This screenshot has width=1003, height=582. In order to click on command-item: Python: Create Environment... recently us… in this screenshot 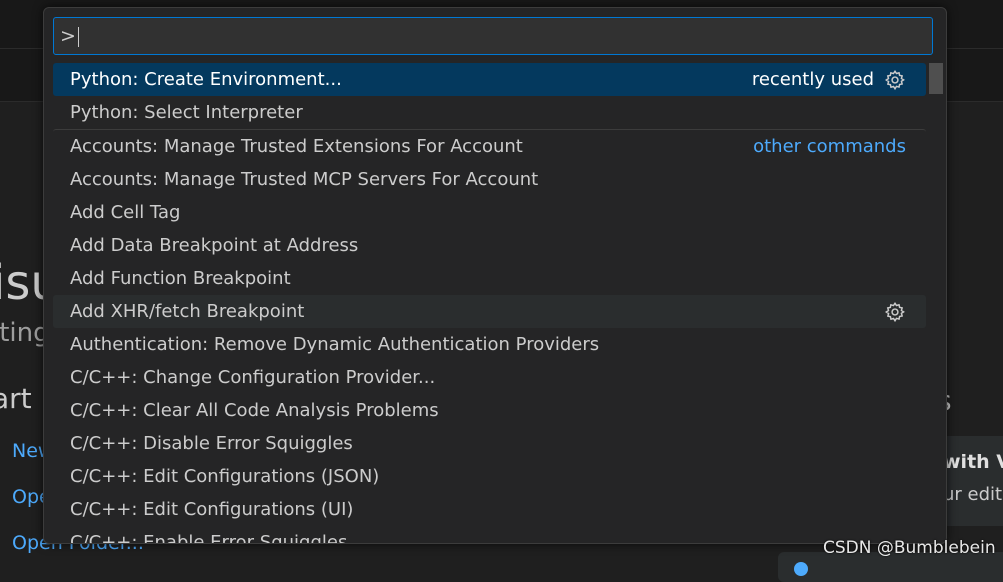, I will do `click(489, 79)`.